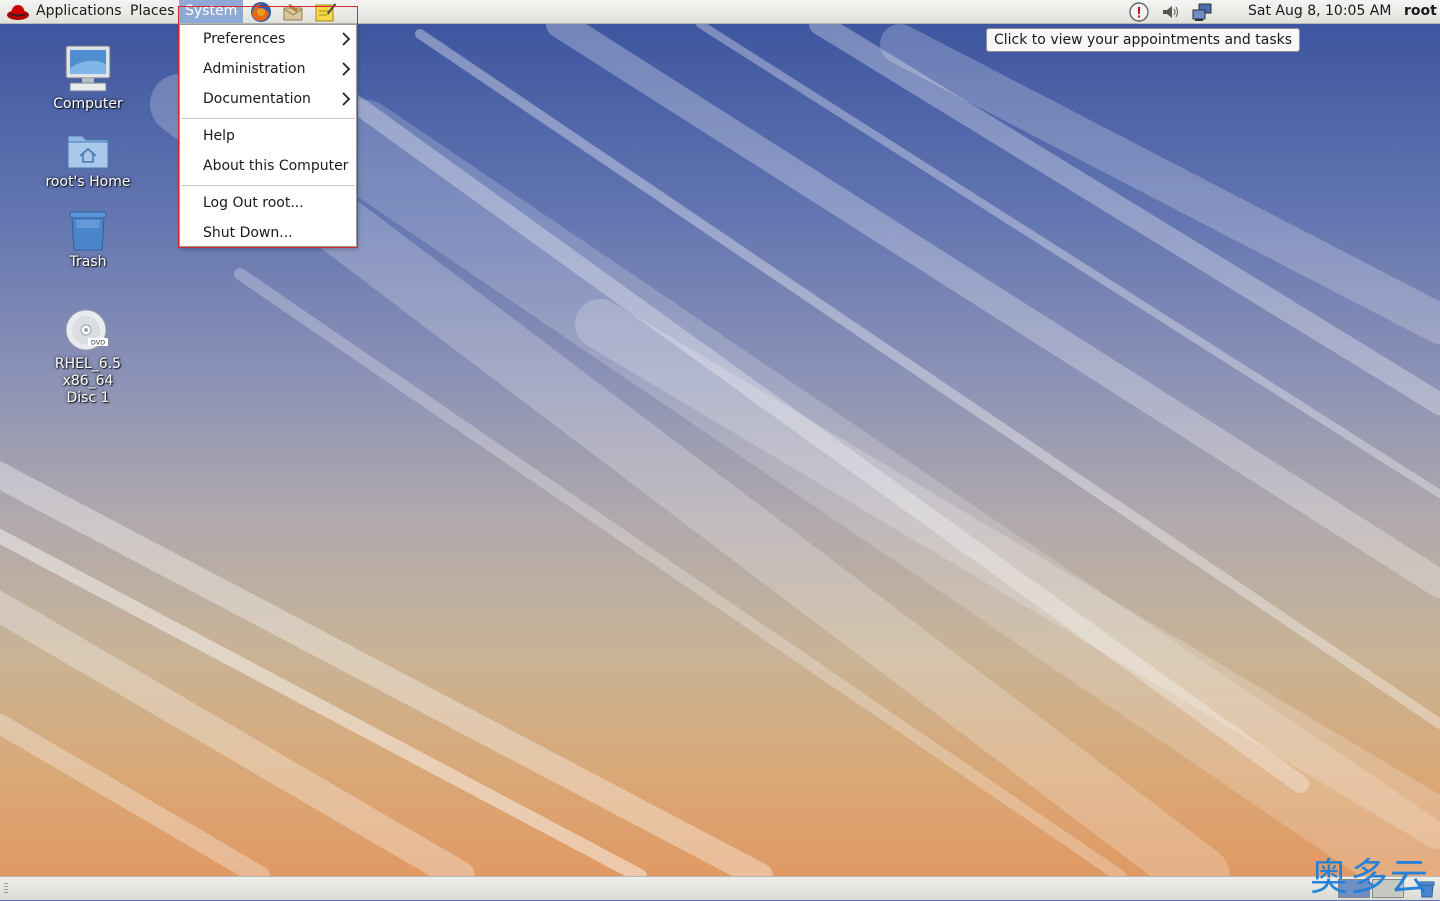  What do you see at coordinates (1202, 12) in the screenshot?
I see `network-icon` at bounding box center [1202, 12].